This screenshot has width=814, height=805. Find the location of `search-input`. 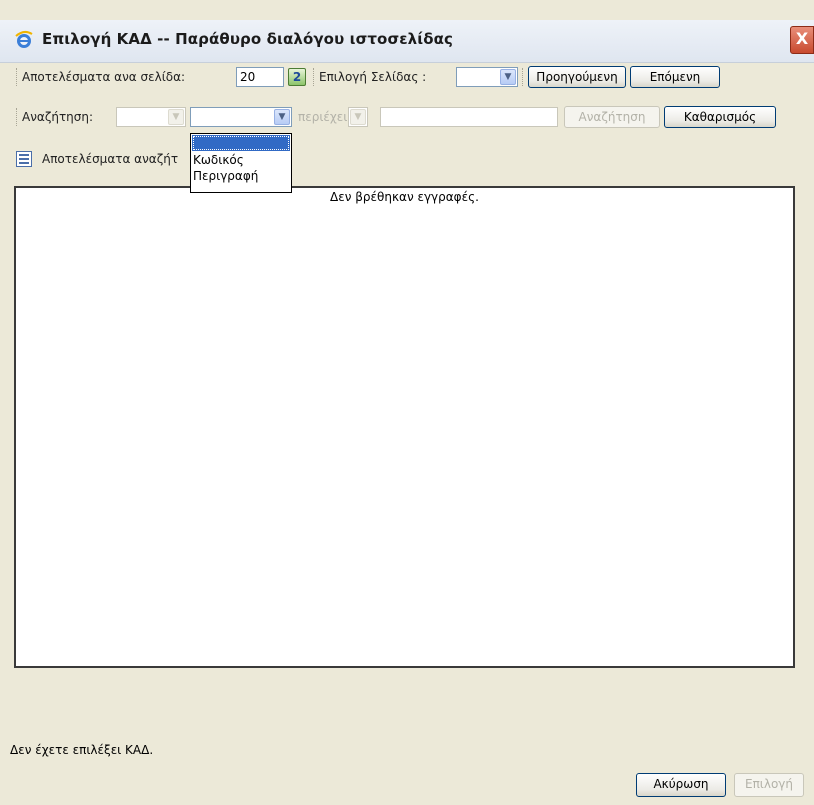

search-input is located at coordinates (469, 117).